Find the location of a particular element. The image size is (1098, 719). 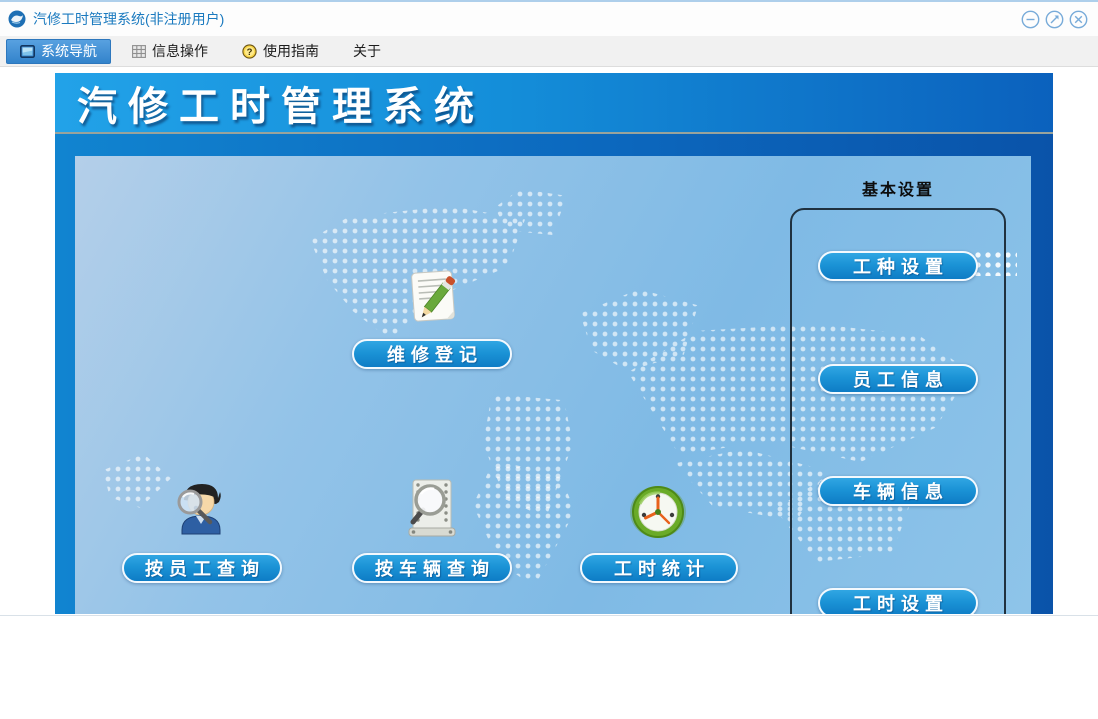

close-button is located at coordinates (1078, 19).